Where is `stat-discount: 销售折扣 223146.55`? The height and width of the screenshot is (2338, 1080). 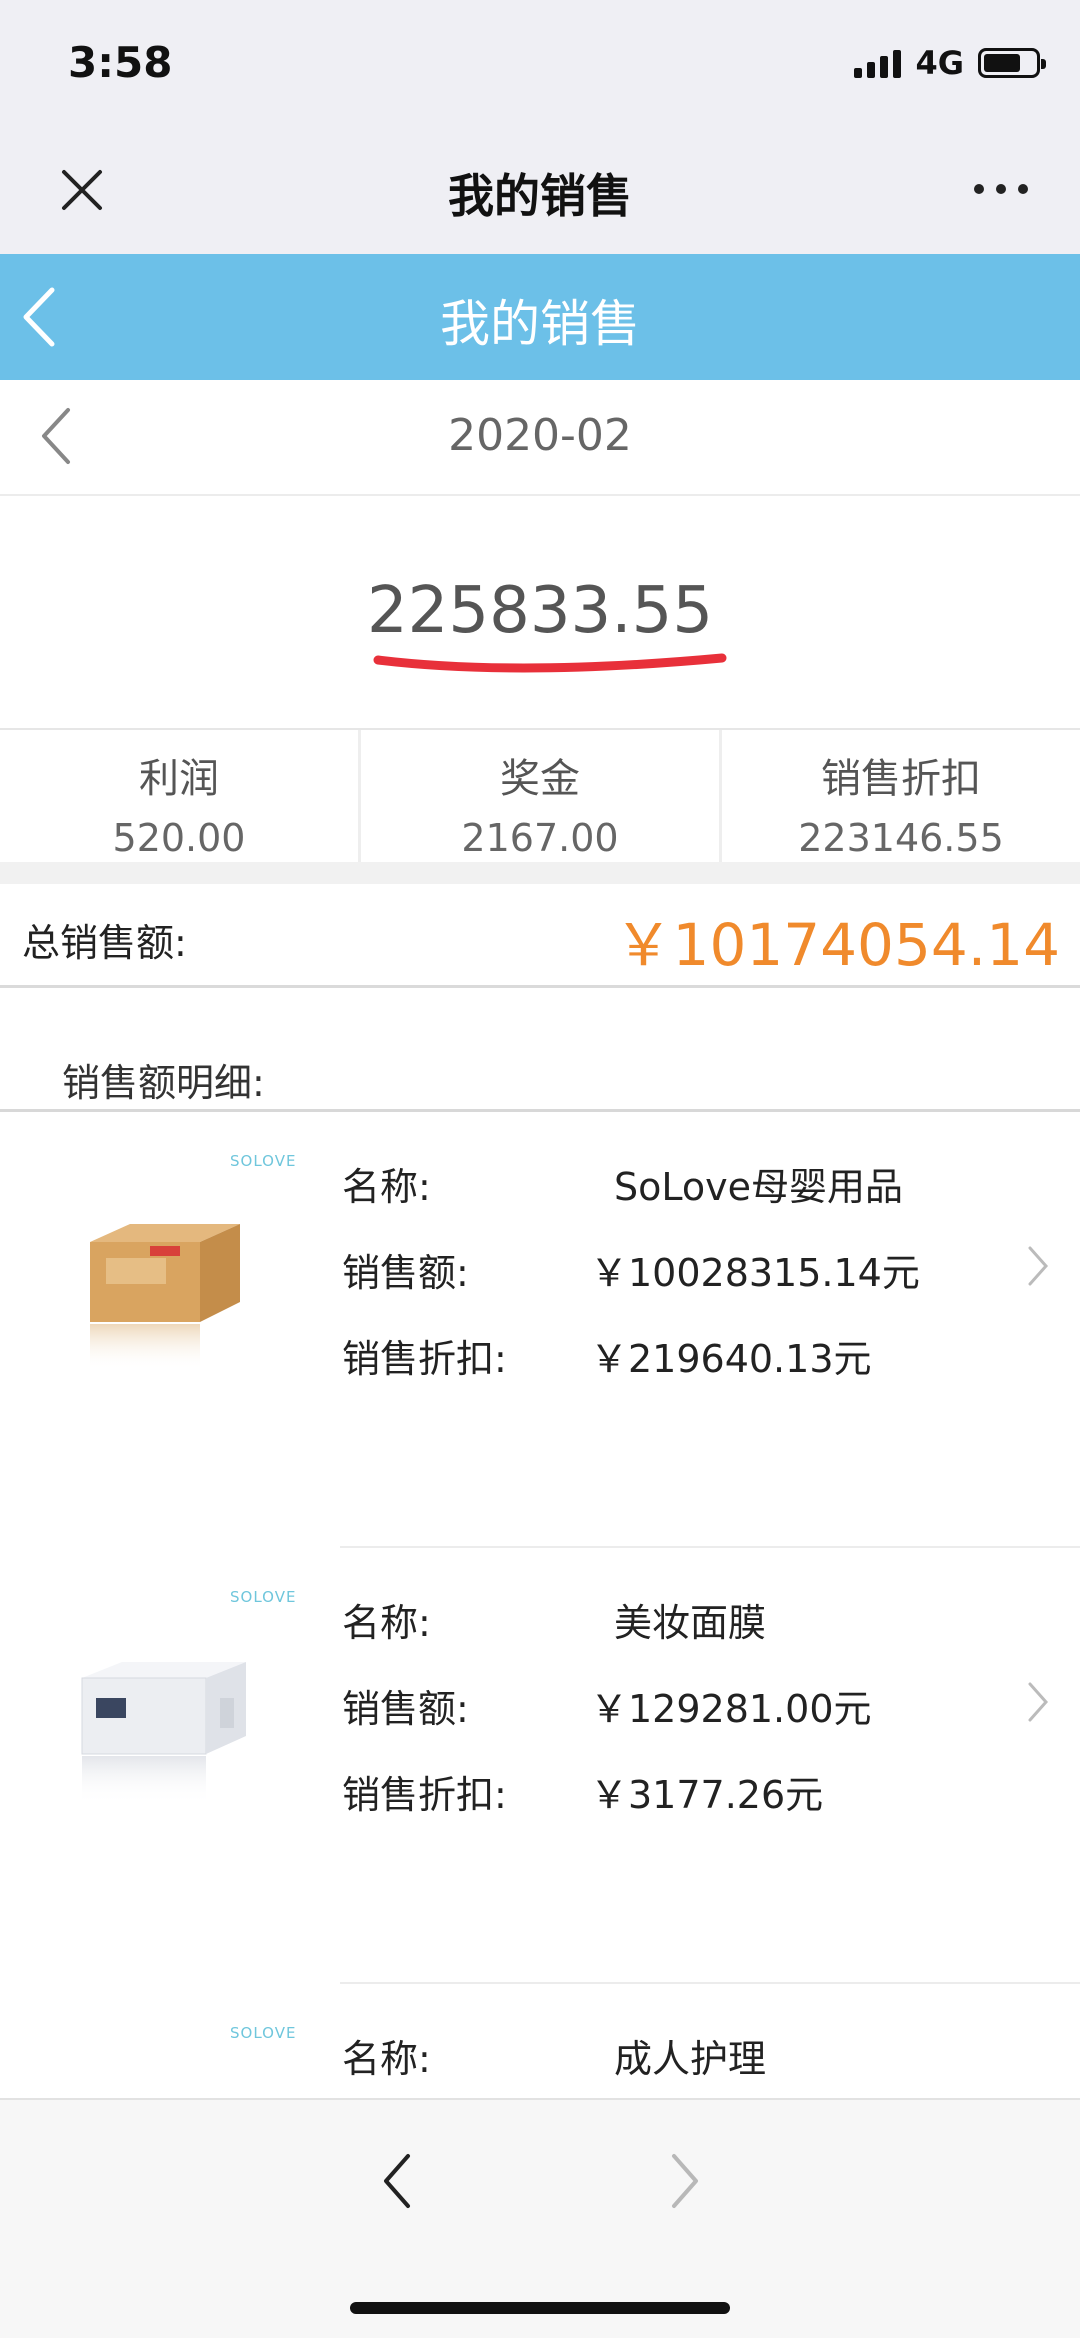
stat-discount: 销售折扣 223146.55 is located at coordinates (901, 796).